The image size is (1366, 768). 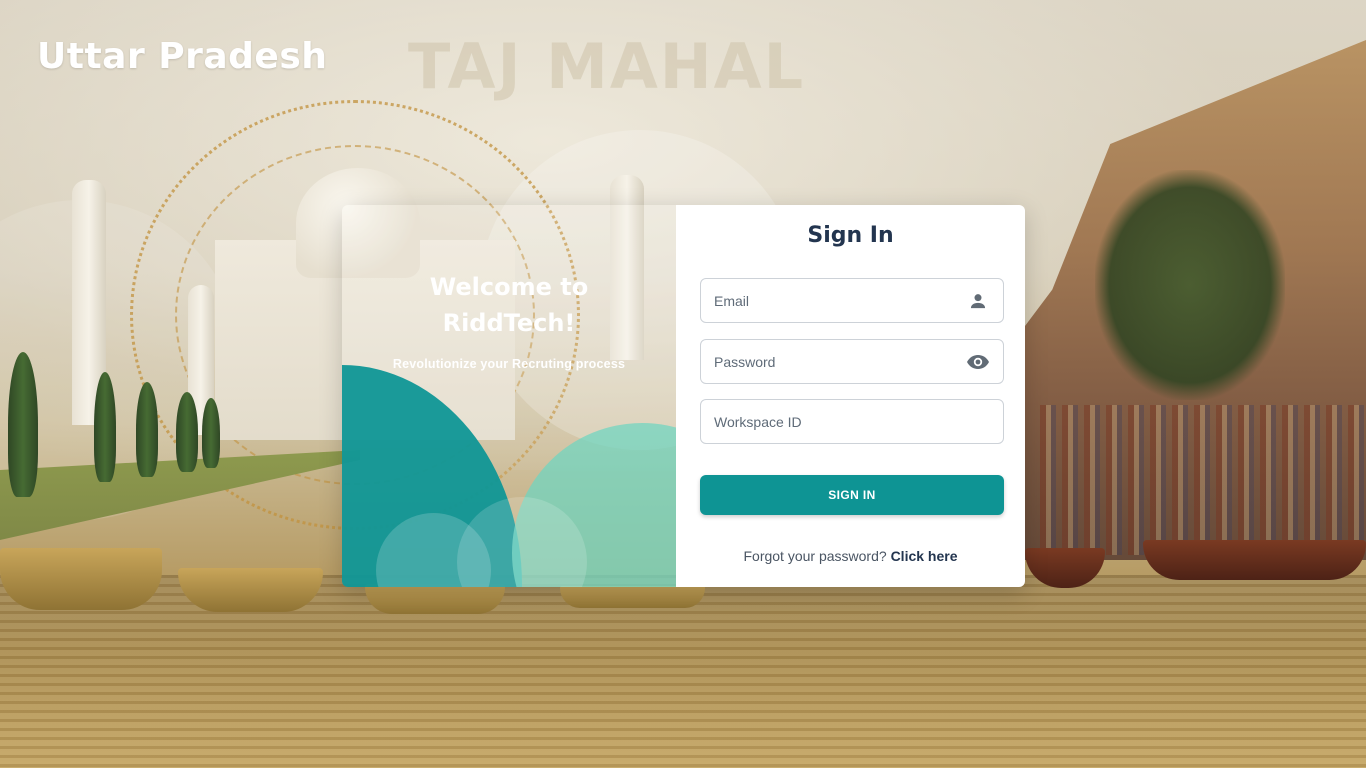 I want to click on crowd-on-ghats, so click(x=1203, y=480).